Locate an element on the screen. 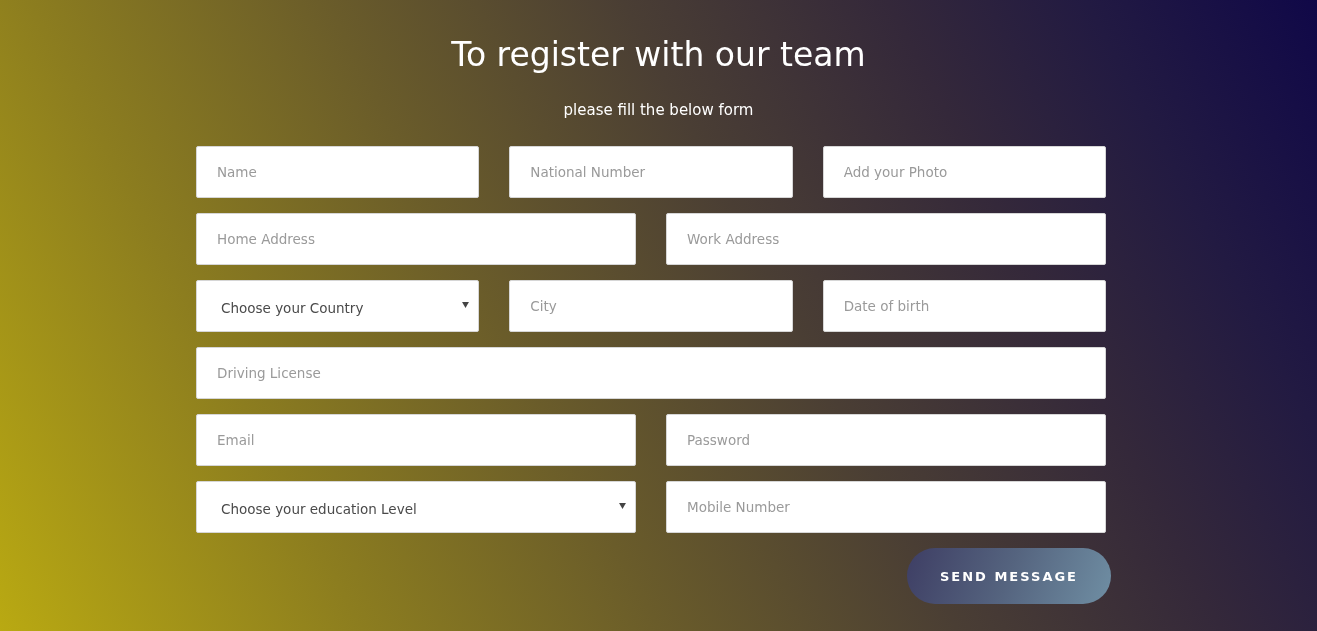 This screenshot has width=1317, height=631. input-field: Work Address is located at coordinates (886, 239).